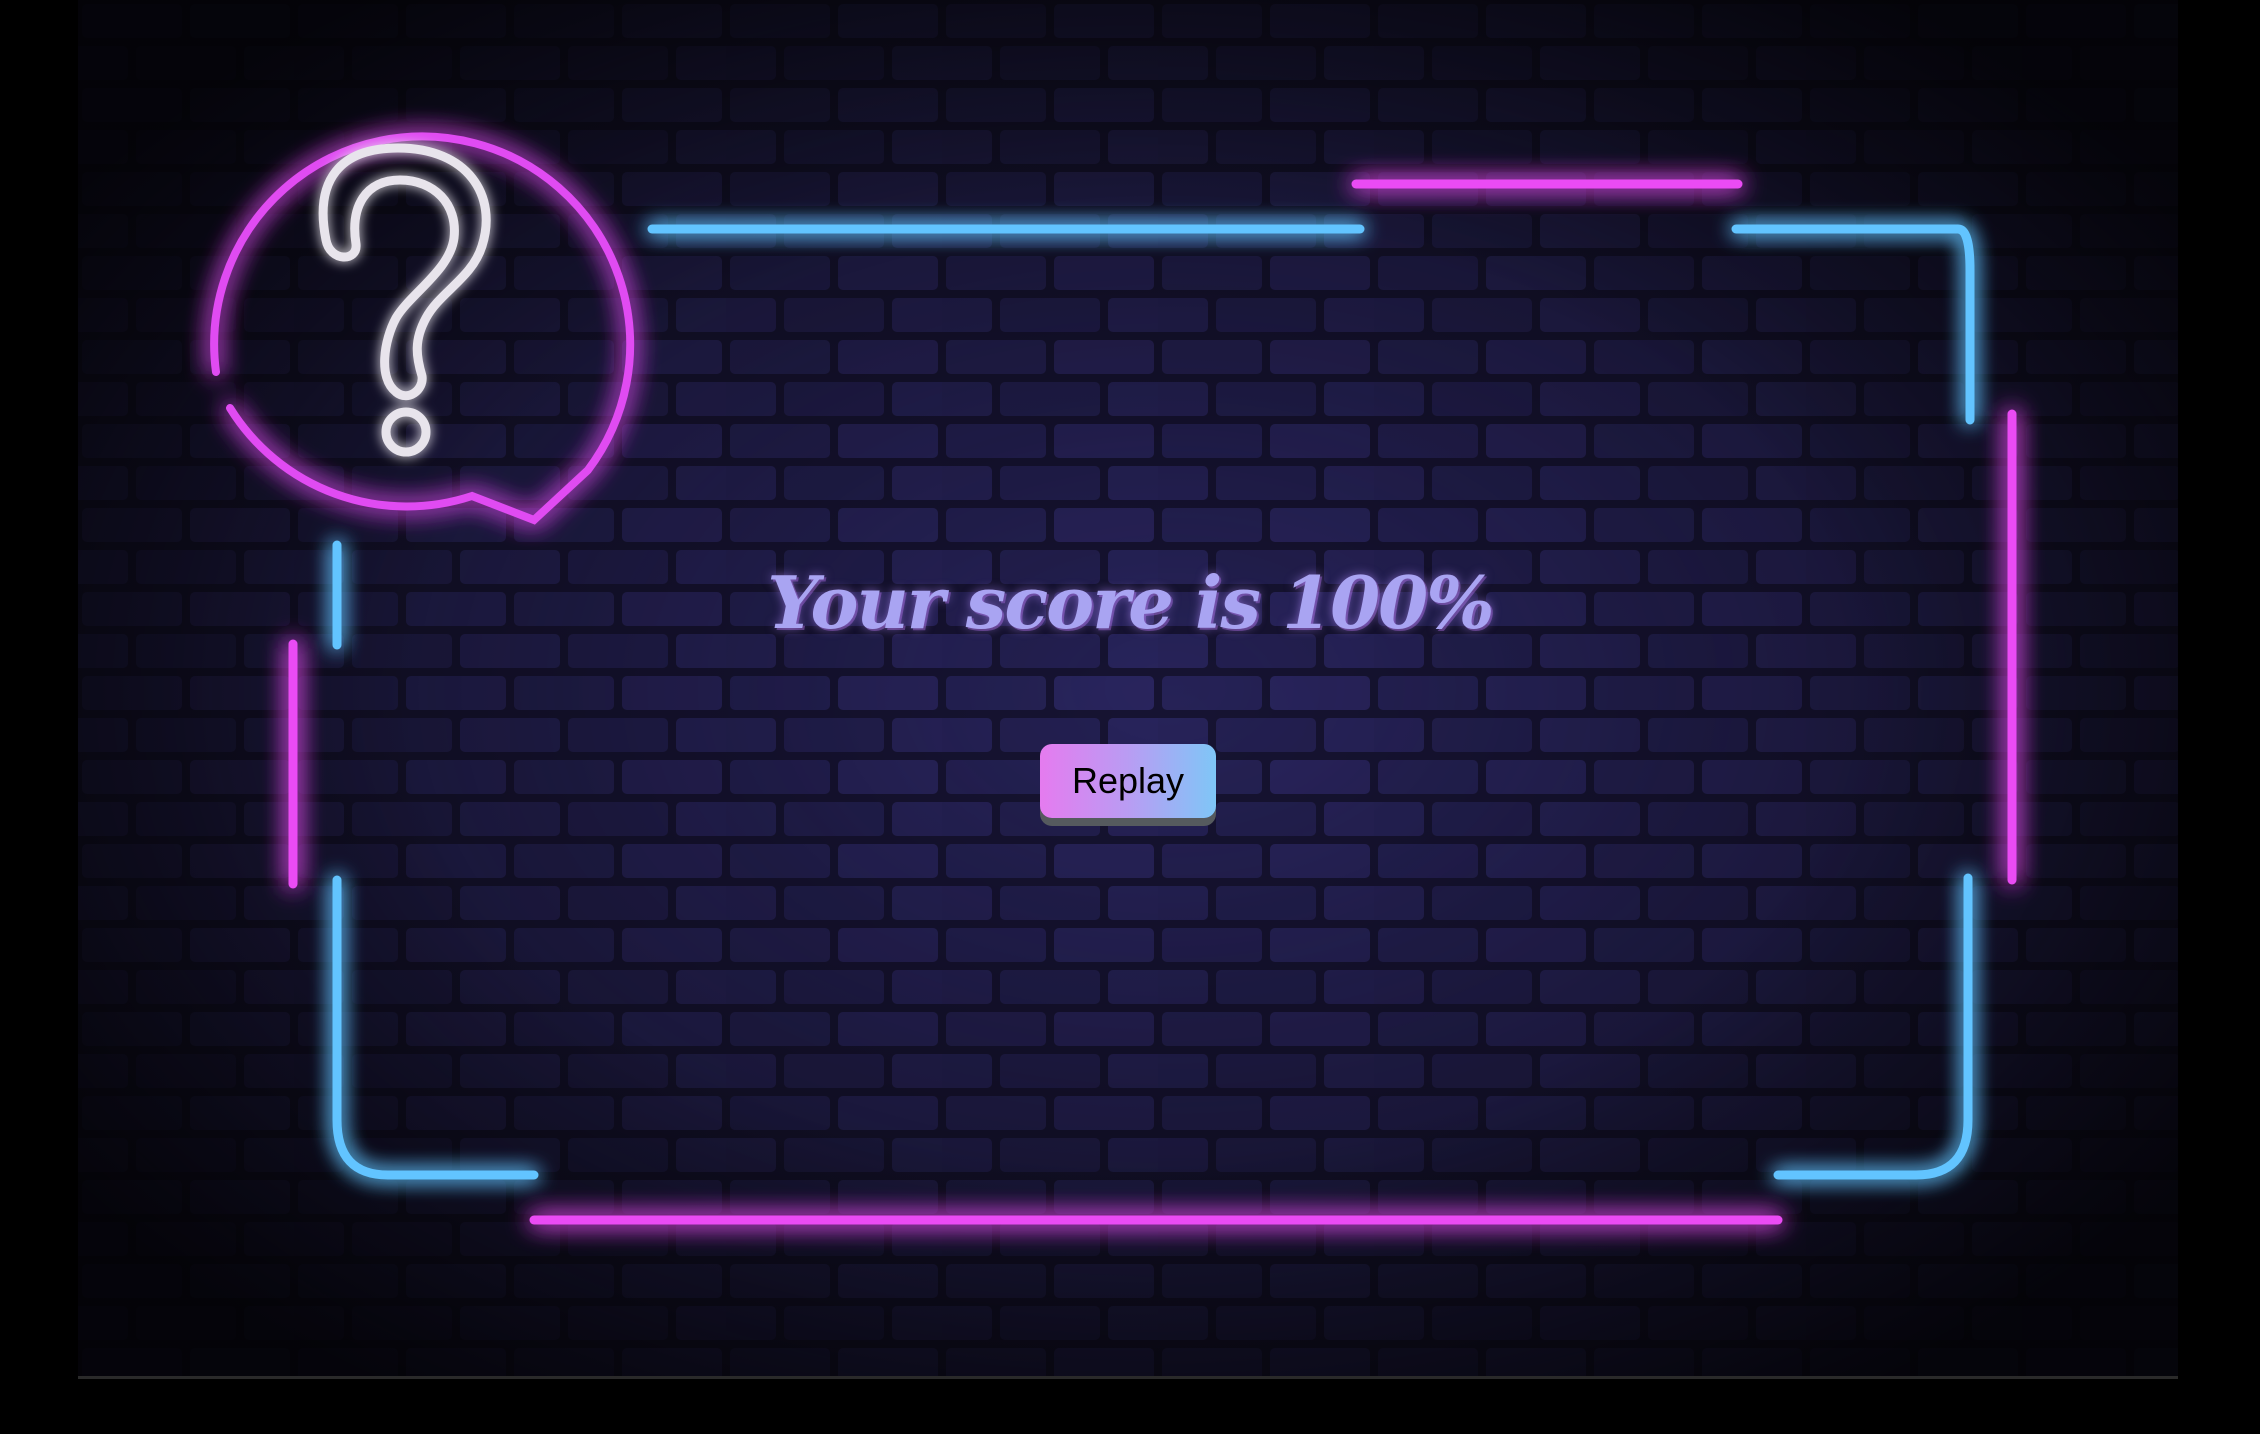 This screenshot has height=1434, width=2260. What do you see at coordinates (1130, 602) in the screenshot?
I see `score-result-text: Your score is 100%` at bounding box center [1130, 602].